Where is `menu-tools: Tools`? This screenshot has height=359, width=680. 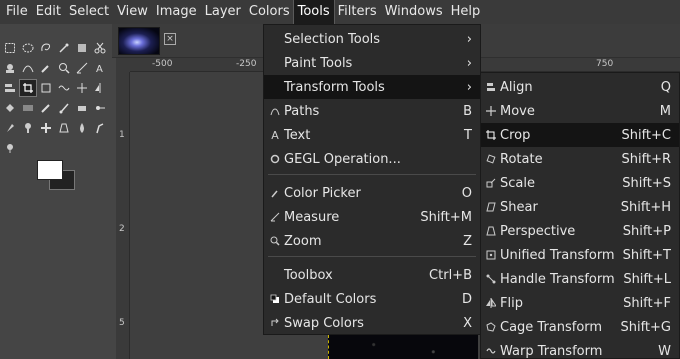 menu-tools: Tools is located at coordinates (313, 12).